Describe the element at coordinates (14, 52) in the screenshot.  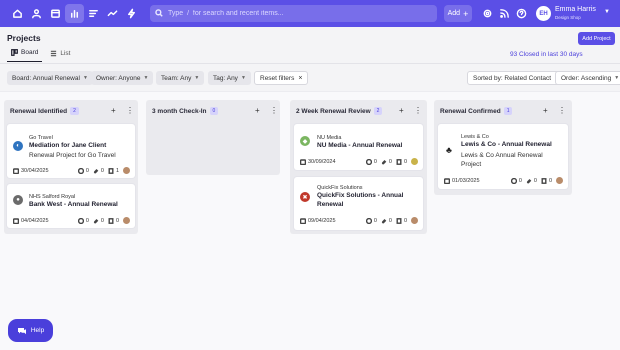
I see `board-icon` at that location.